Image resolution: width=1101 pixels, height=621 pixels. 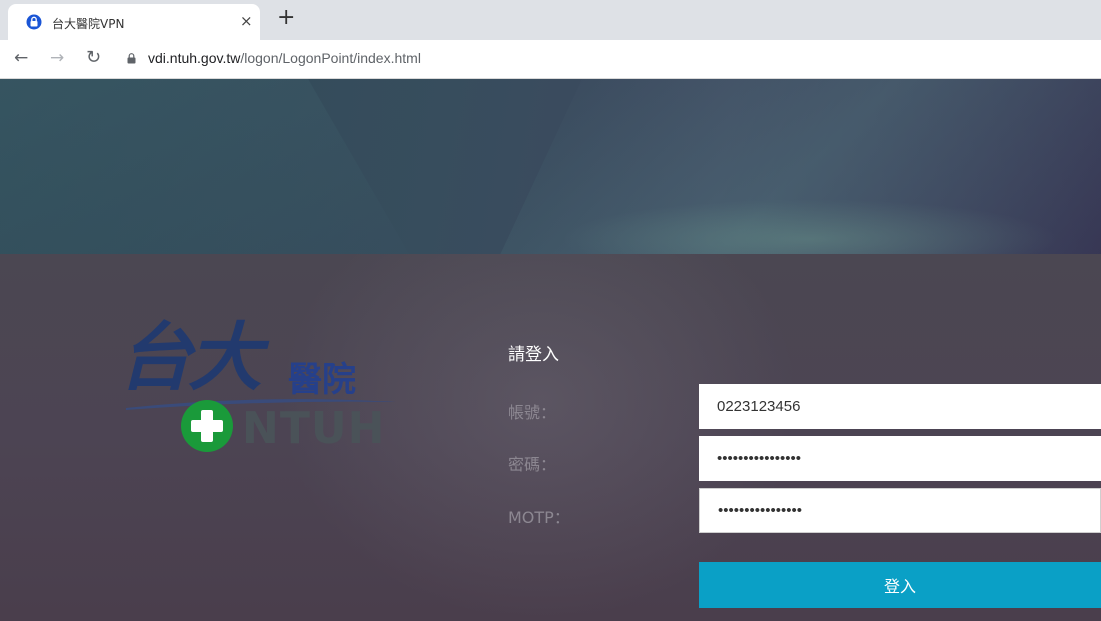 I want to click on lock-favicon-icon, so click(x=34, y=22).